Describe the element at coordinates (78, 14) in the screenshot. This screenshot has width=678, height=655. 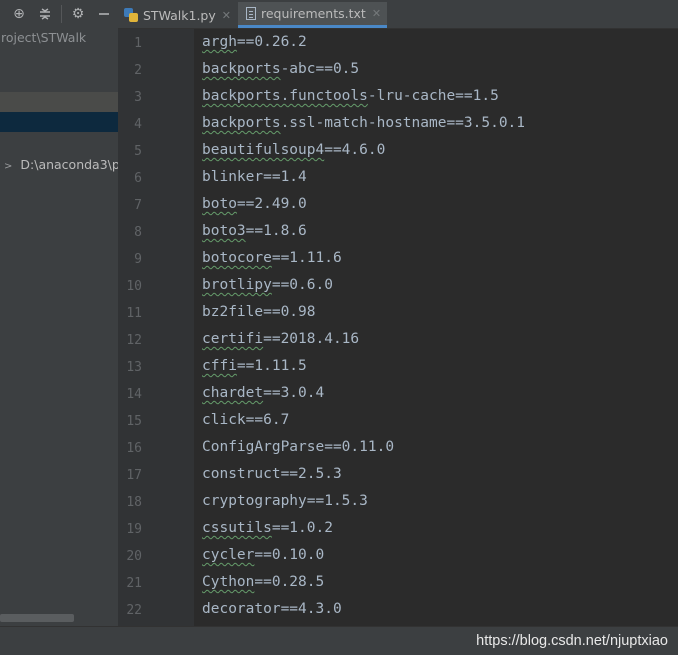
I see `gear-icon: ⚙` at that location.